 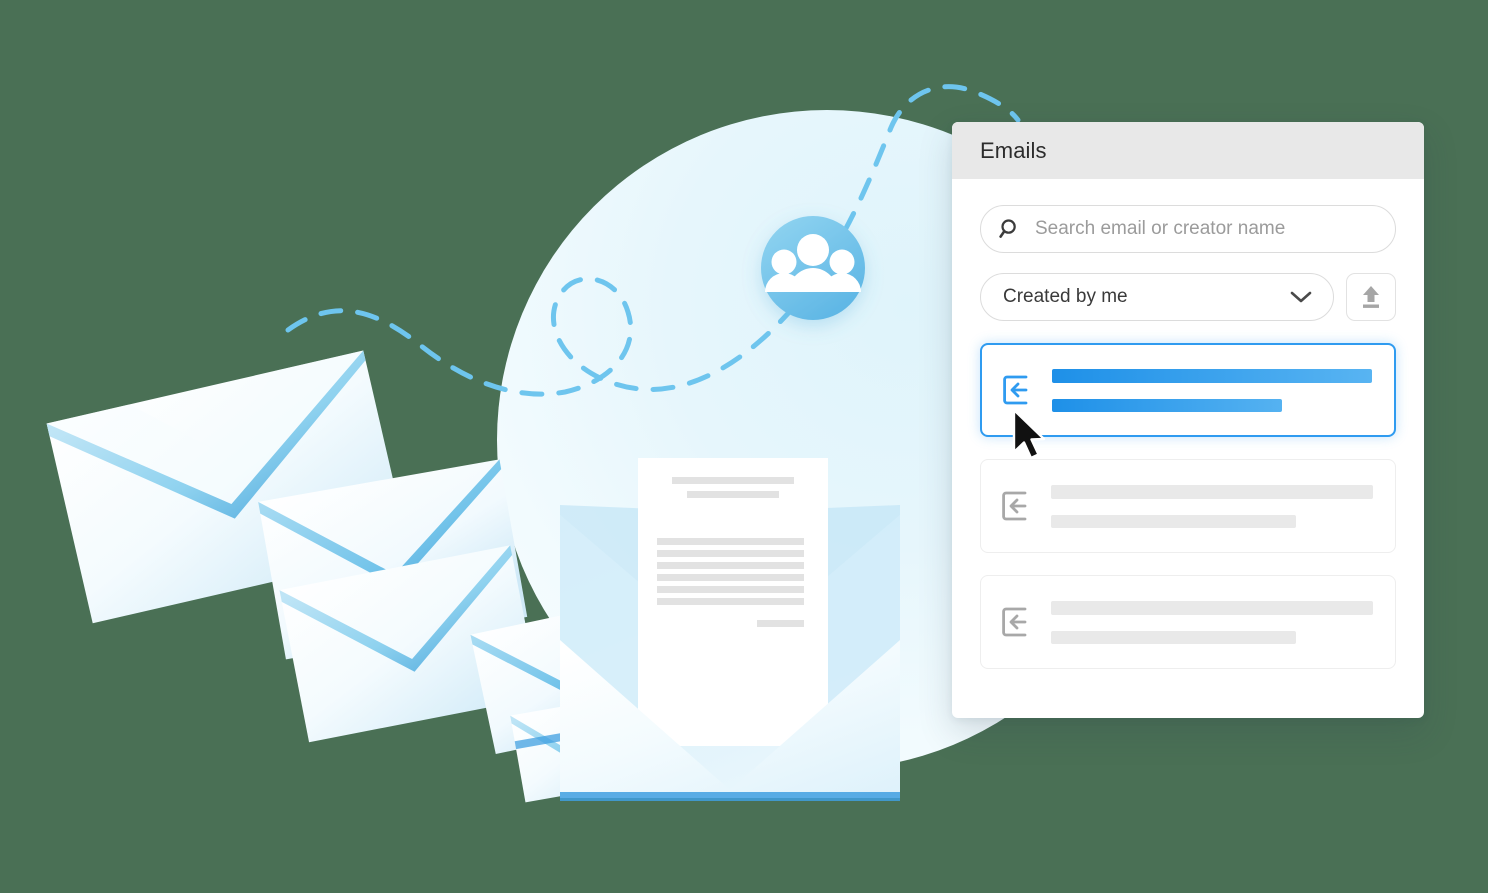 What do you see at coordinates (1065, 296) in the screenshot?
I see `dropdown-selected-label: Created by me` at bounding box center [1065, 296].